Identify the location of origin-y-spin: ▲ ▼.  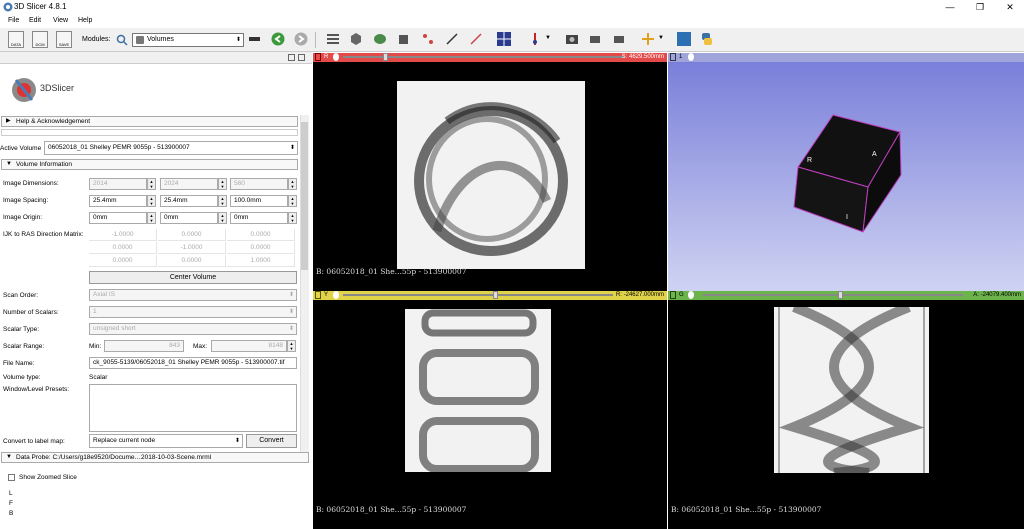
(222, 218).